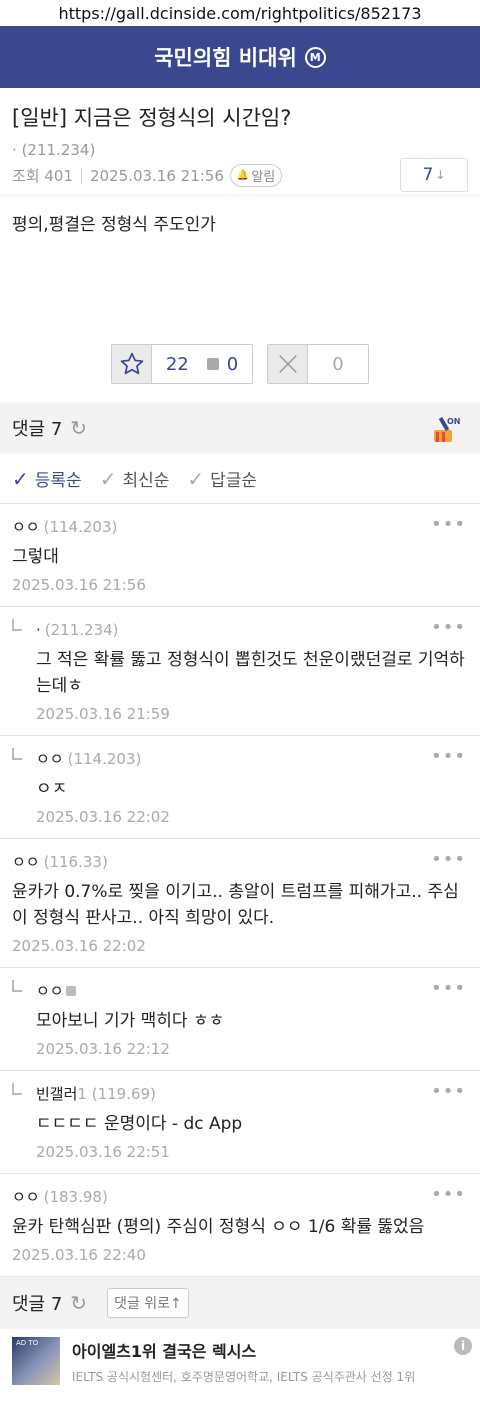  Describe the element at coordinates (263, 177) in the screenshot. I see `alarm-label: 알림` at that location.